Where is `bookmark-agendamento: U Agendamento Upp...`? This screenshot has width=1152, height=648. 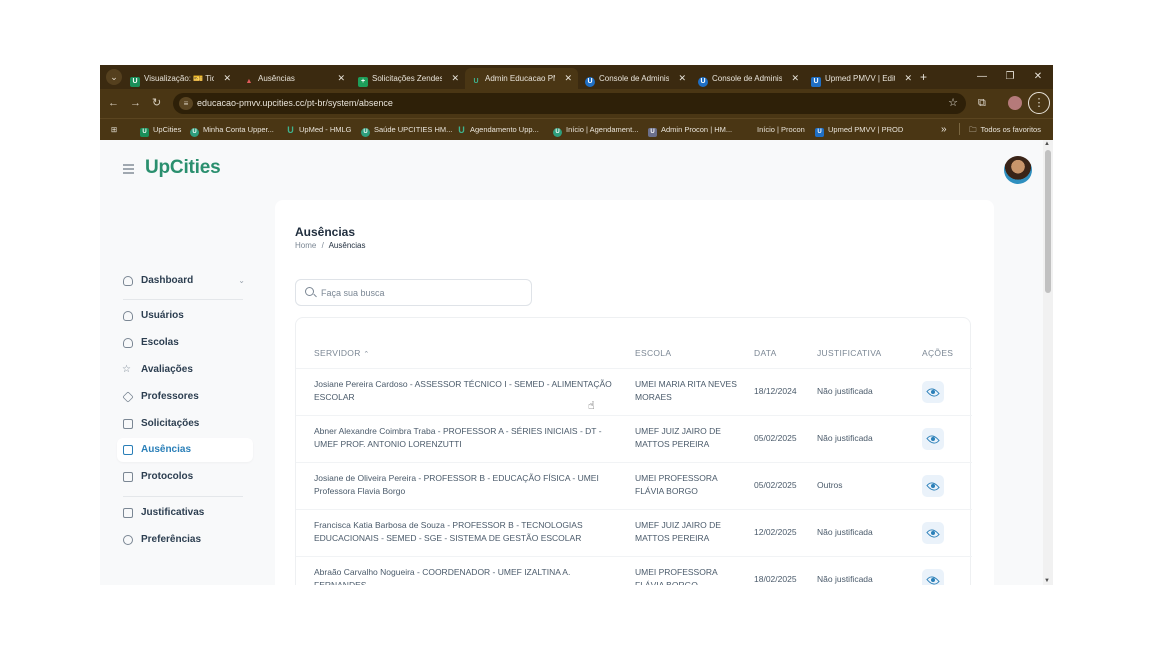 bookmark-agendamento: U Agendamento Upp... is located at coordinates (498, 130).